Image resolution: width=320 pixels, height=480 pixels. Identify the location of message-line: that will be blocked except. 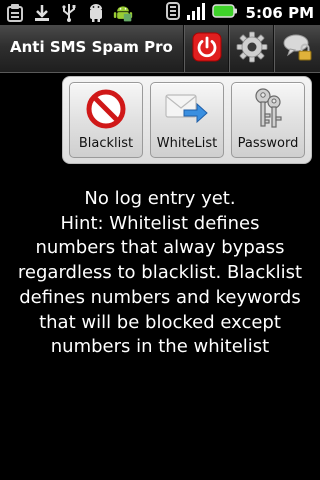
(160, 322).